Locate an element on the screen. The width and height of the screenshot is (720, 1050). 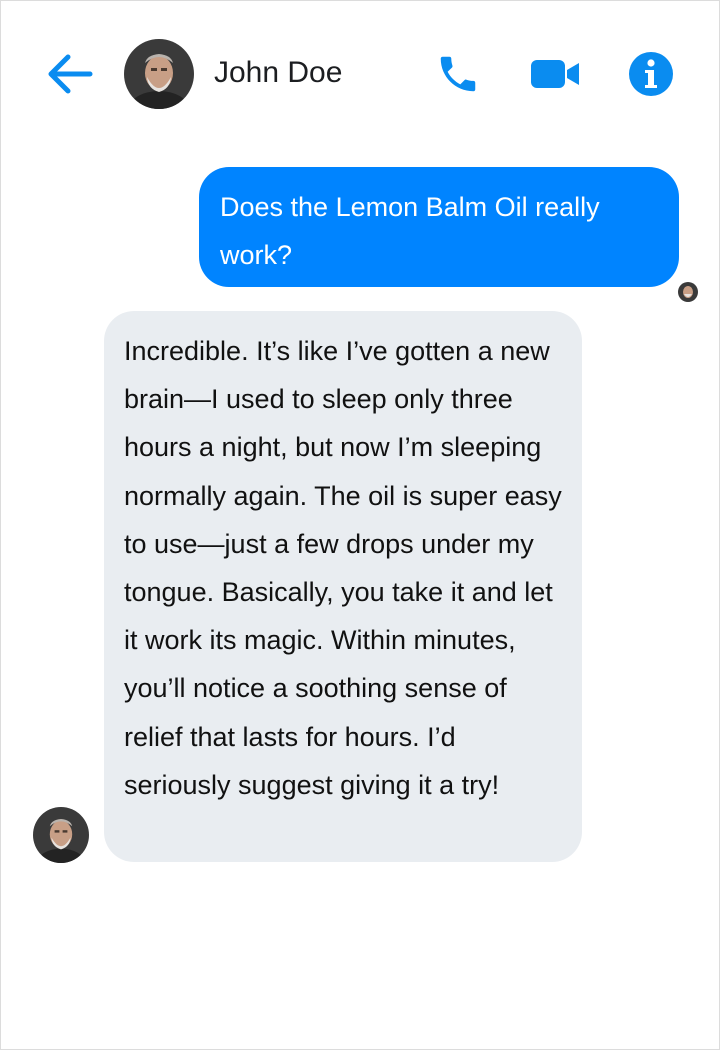
outgoing-message: Does the Lemon Balm Oil really work? is located at coordinates (439, 227).